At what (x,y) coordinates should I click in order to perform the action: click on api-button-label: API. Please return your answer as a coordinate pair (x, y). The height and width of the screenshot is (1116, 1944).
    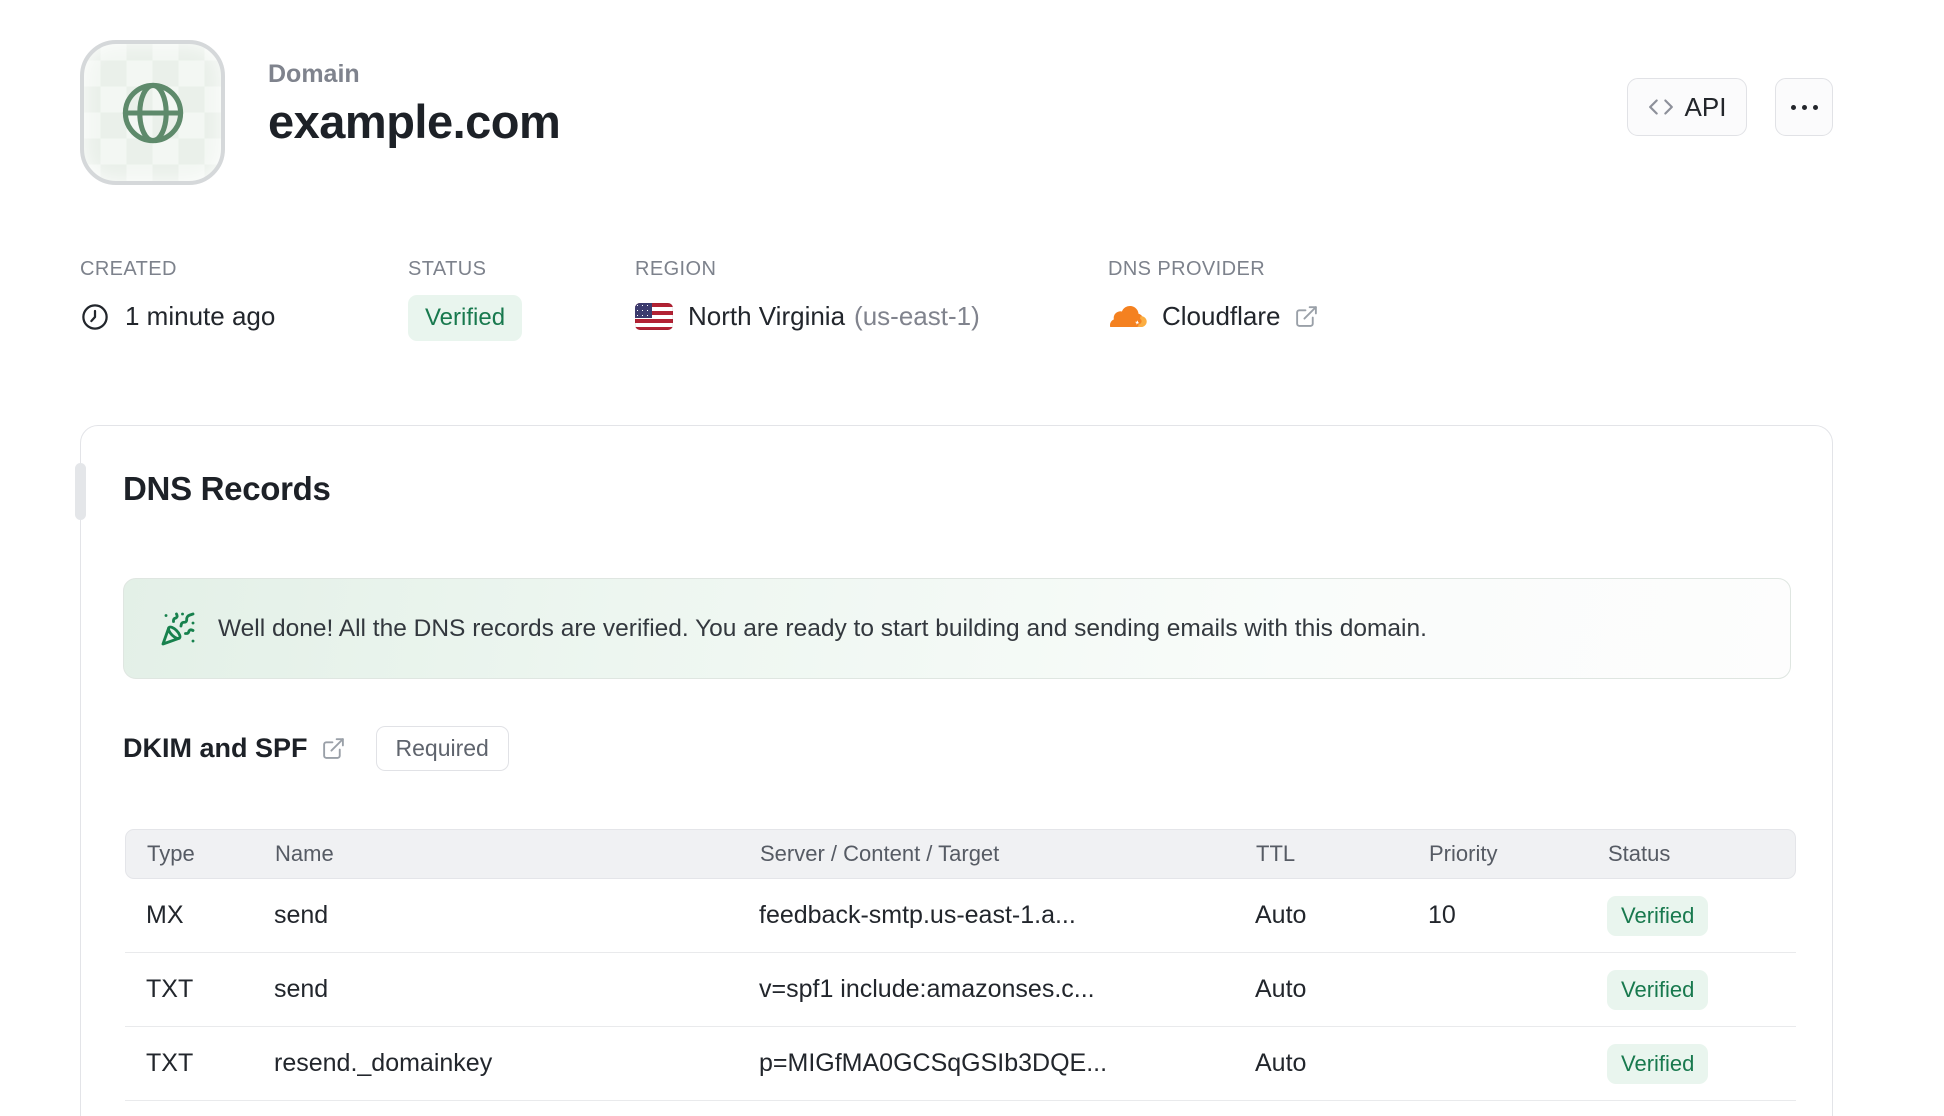
    Looking at the image, I should click on (1705, 106).